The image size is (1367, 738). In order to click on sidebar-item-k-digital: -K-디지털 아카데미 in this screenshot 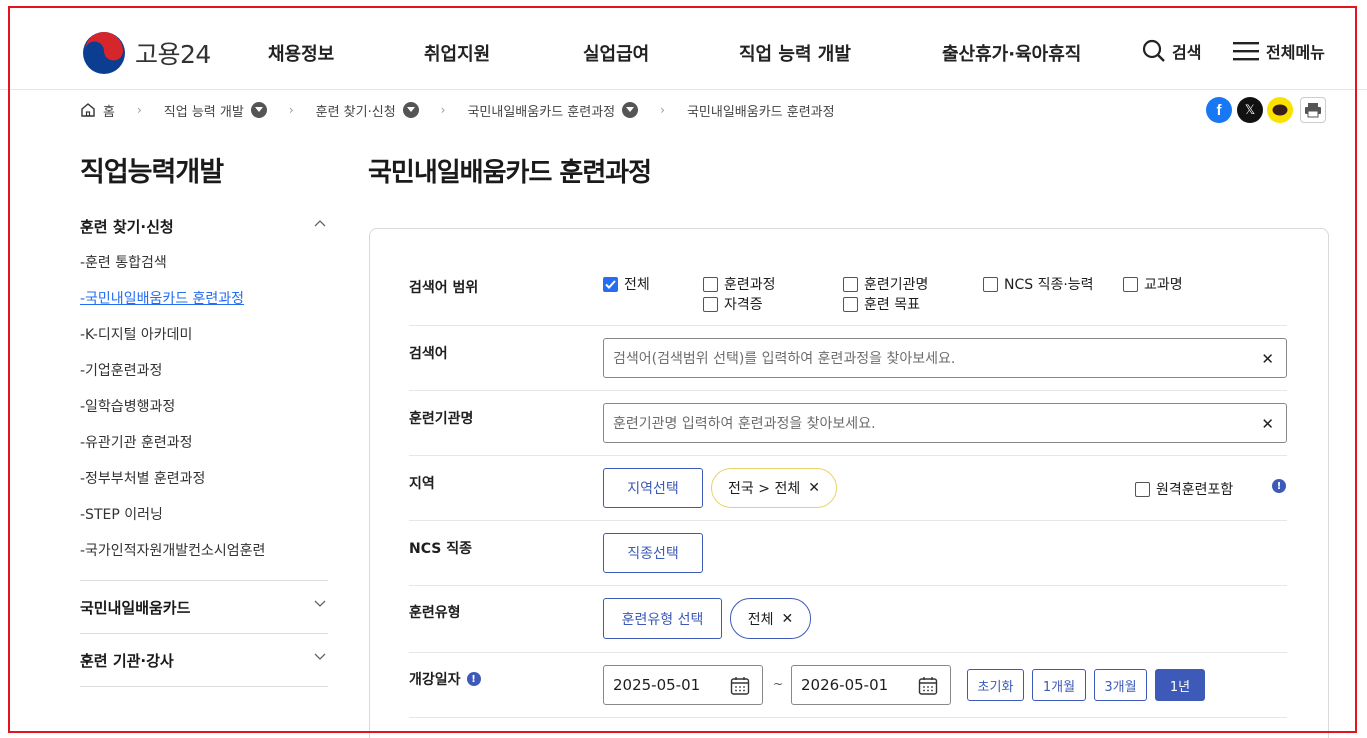, I will do `click(136, 334)`.